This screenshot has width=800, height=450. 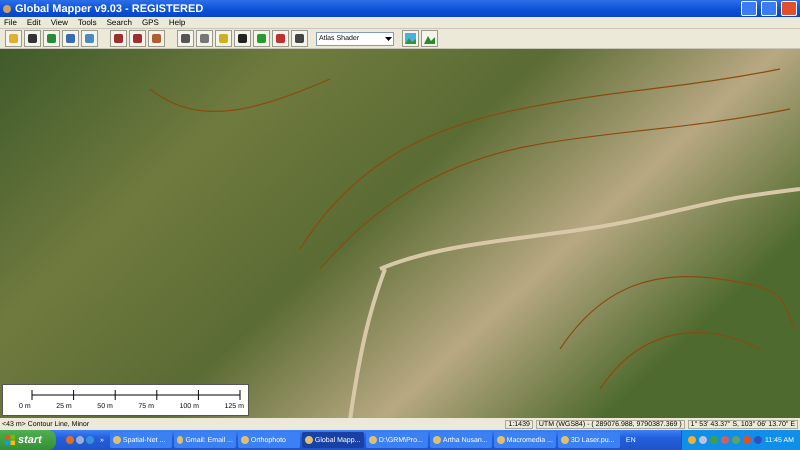 What do you see at coordinates (59, 22) in the screenshot?
I see `menu-item: View` at bounding box center [59, 22].